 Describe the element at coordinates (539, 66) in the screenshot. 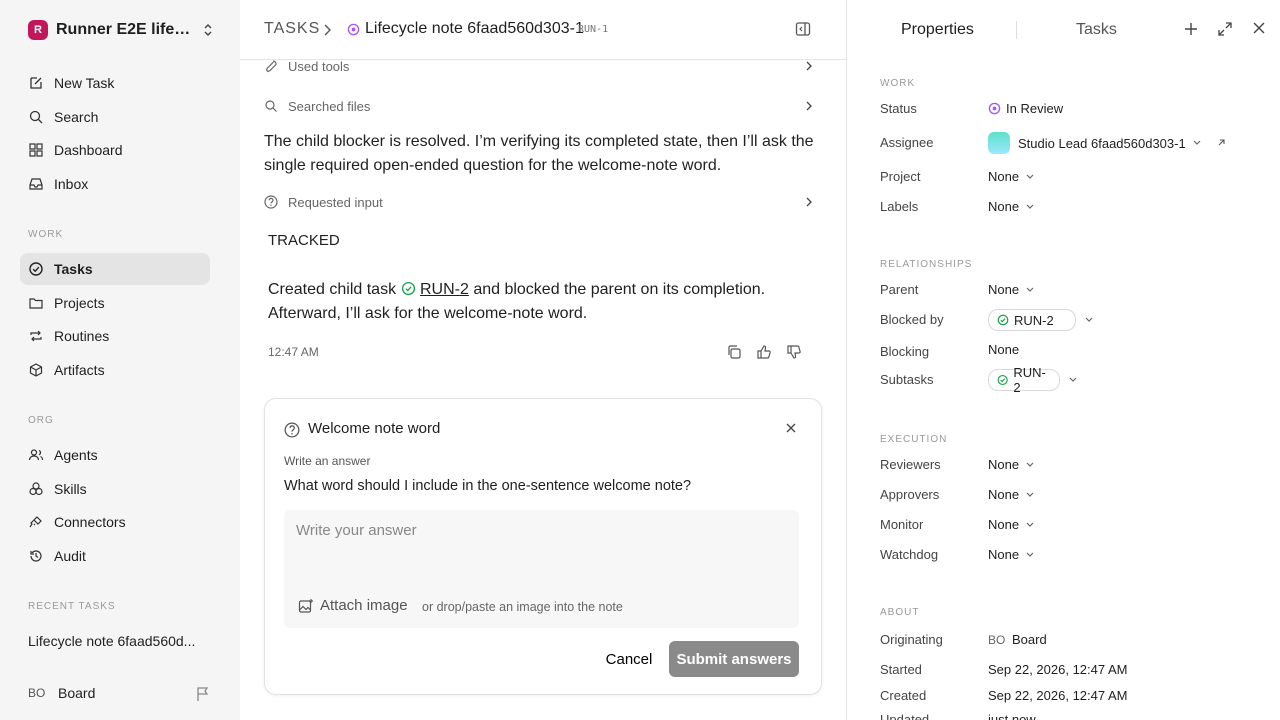

I see `used-tools-row: Used tools` at that location.